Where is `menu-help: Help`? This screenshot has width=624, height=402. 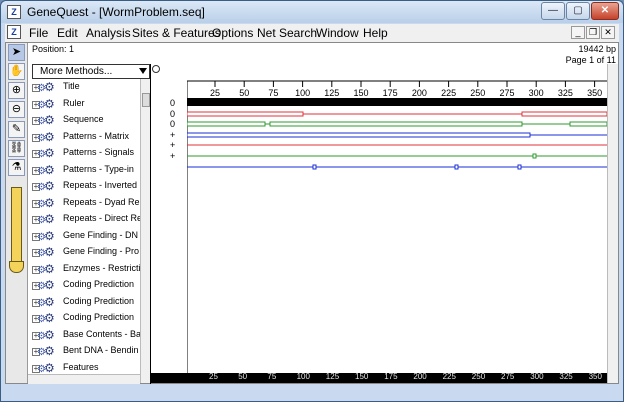 menu-help: Help is located at coordinates (375, 33).